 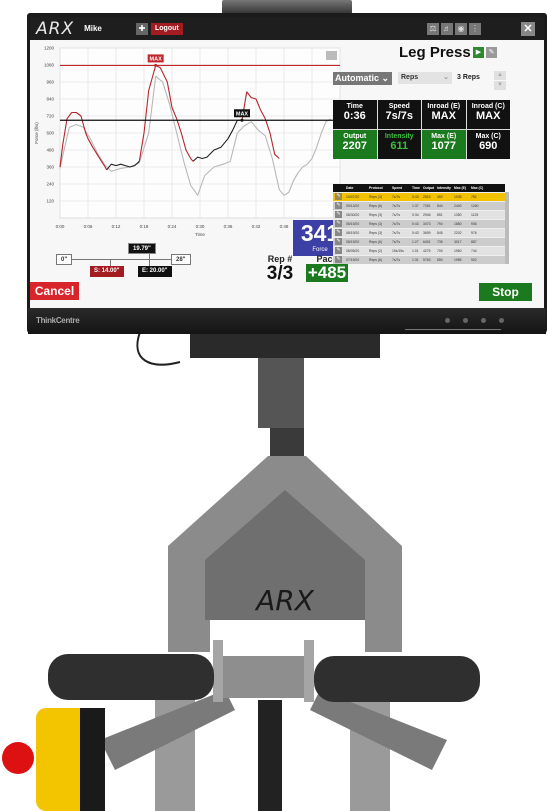 What do you see at coordinates (447, 29) in the screenshot?
I see `speaker-icon: ♬` at bounding box center [447, 29].